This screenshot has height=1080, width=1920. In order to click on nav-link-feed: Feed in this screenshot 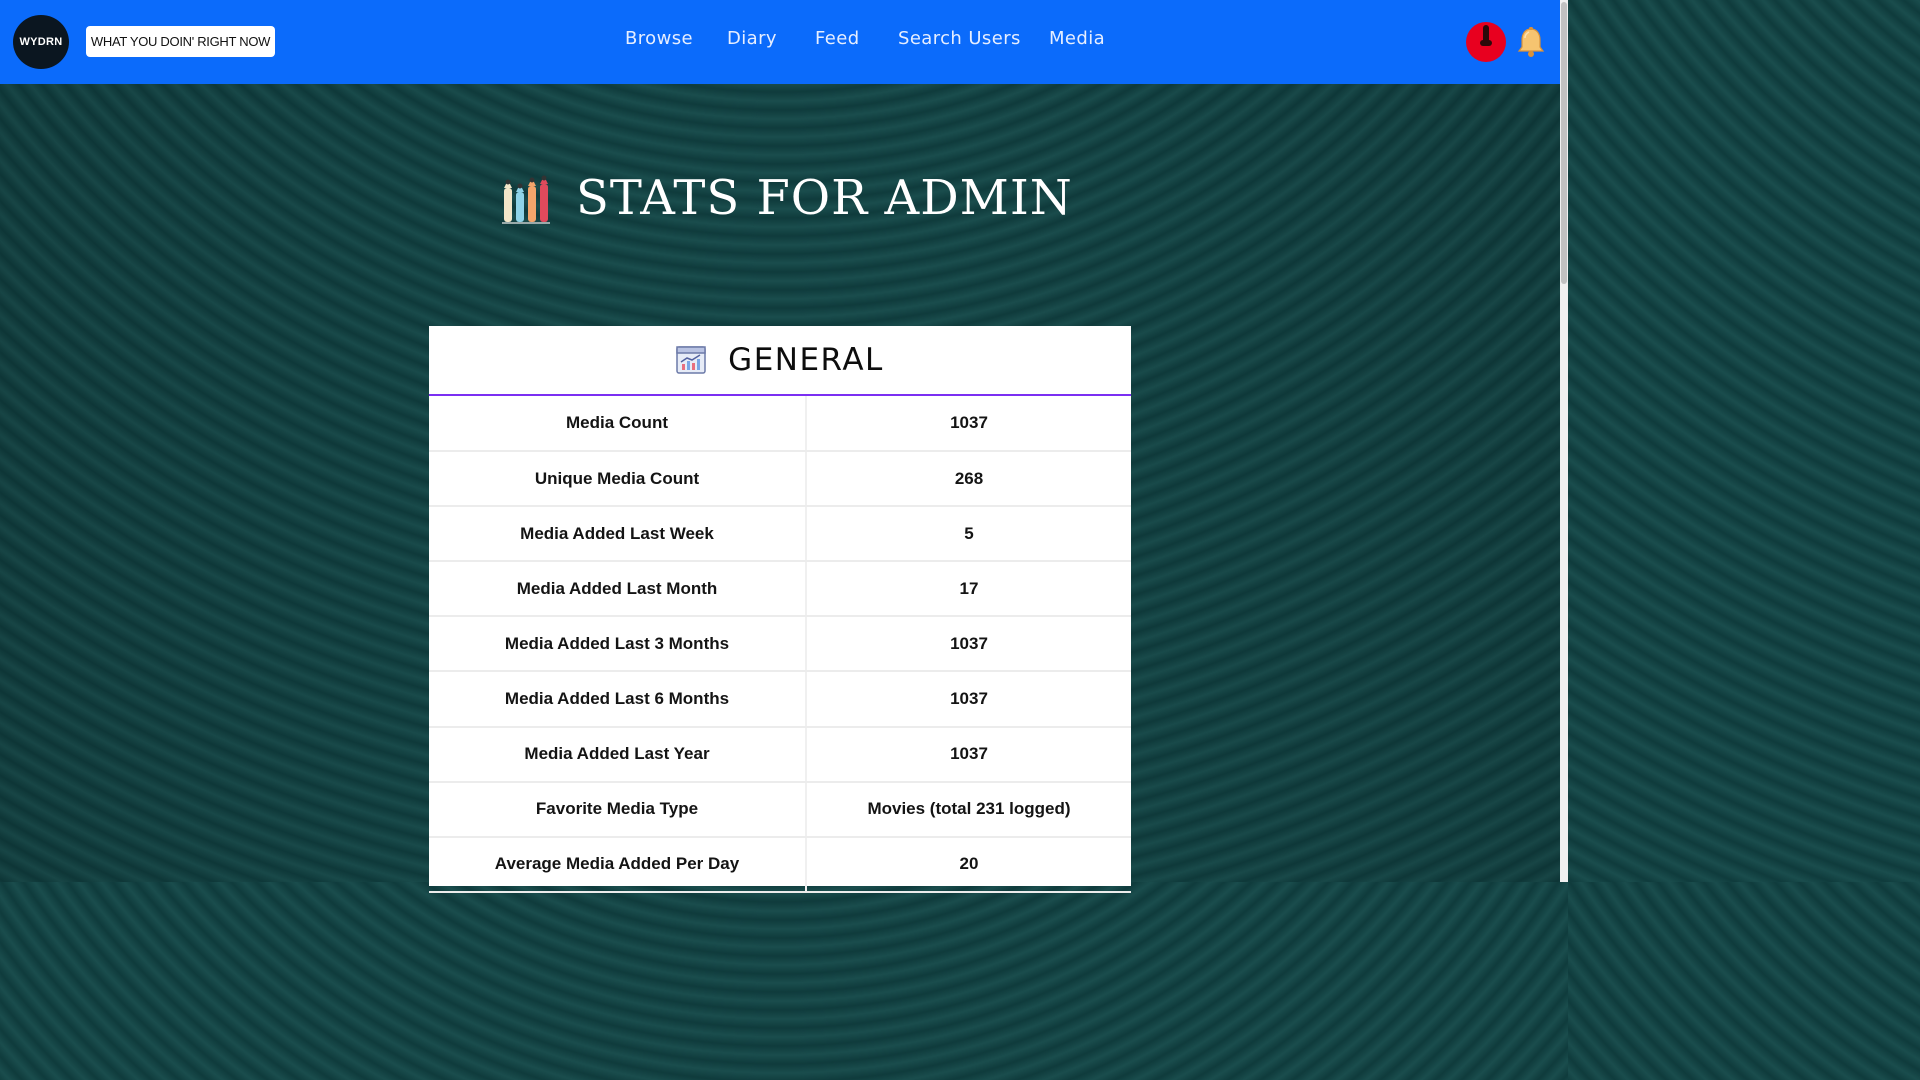, I will do `click(837, 42)`.